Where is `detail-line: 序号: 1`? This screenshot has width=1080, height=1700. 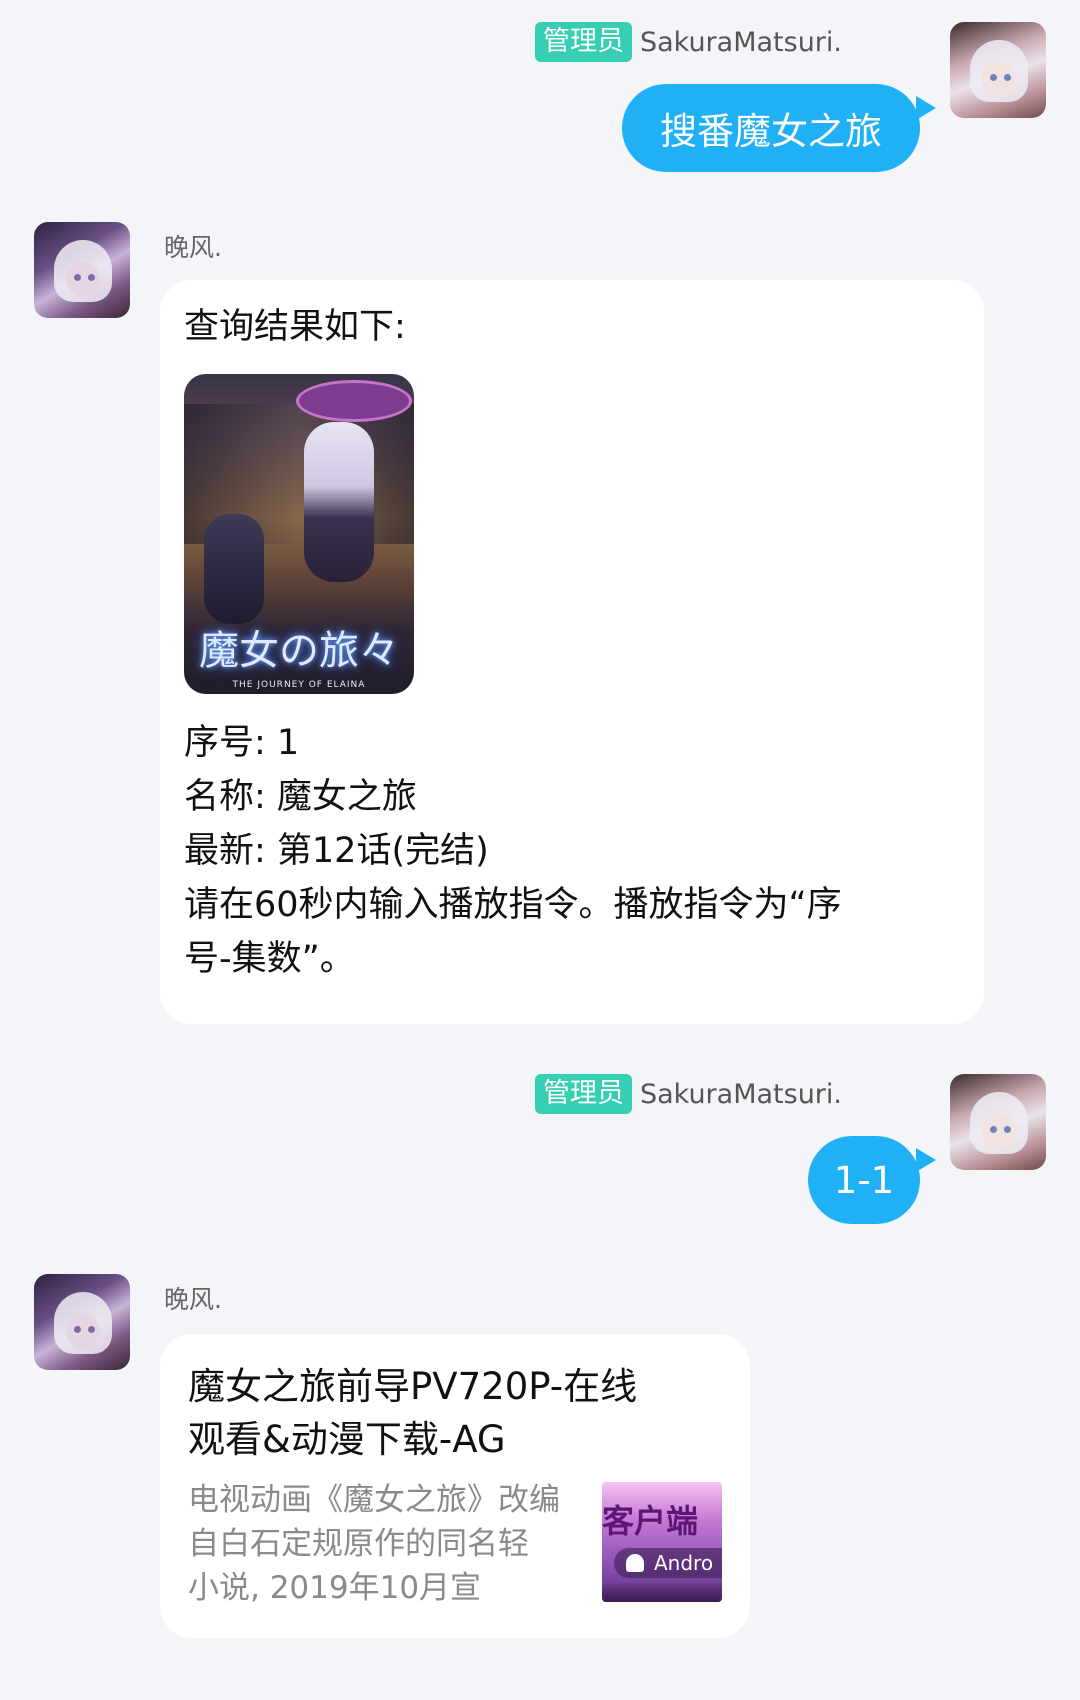 detail-line: 序号: 1 is located at coordinates (242, 743).